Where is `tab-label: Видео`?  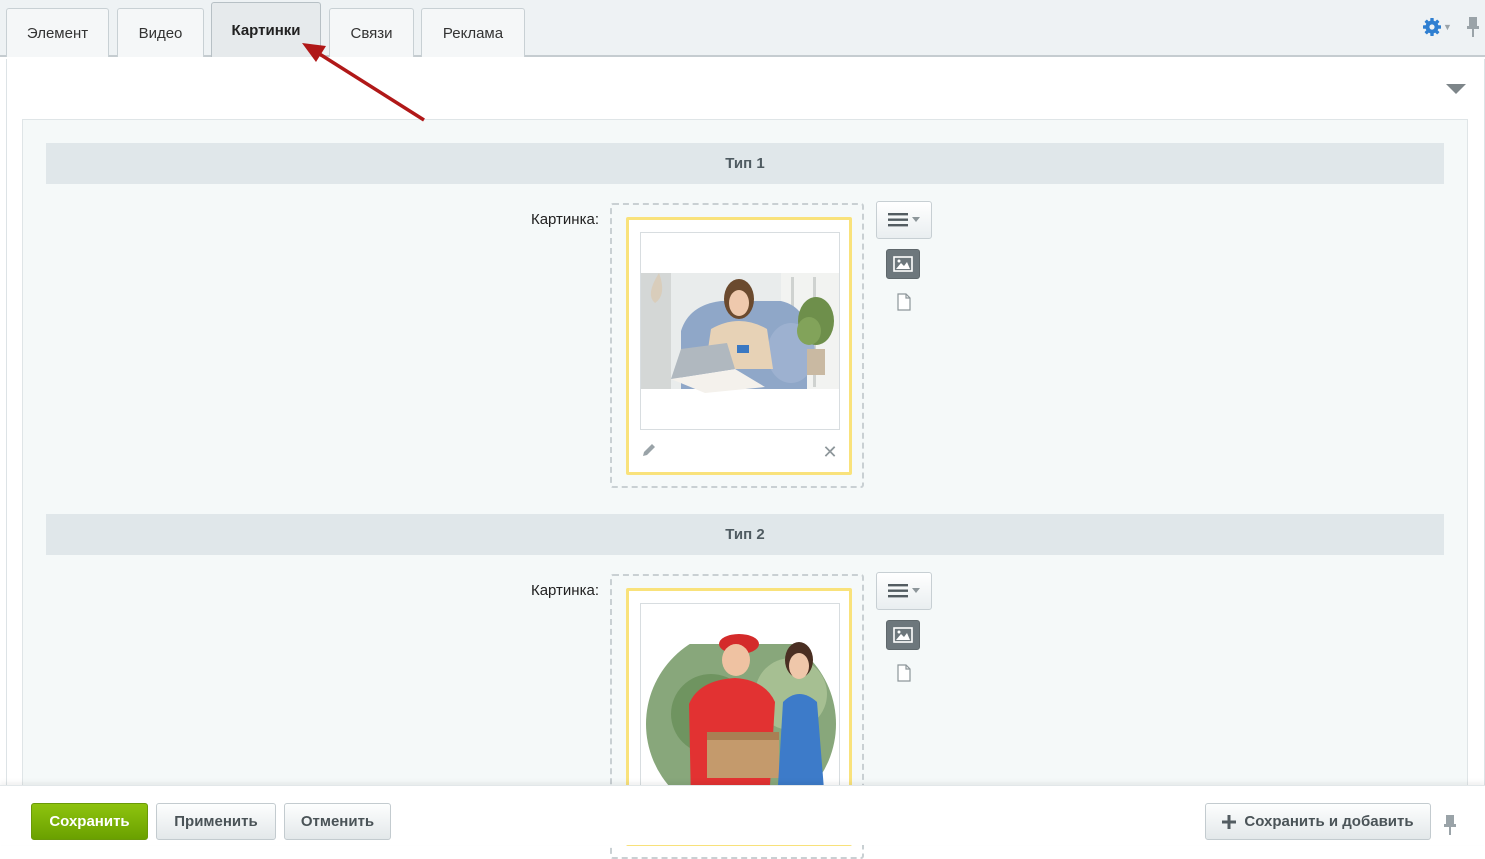
tab-label: Видео is located at coordinates (160, 33).